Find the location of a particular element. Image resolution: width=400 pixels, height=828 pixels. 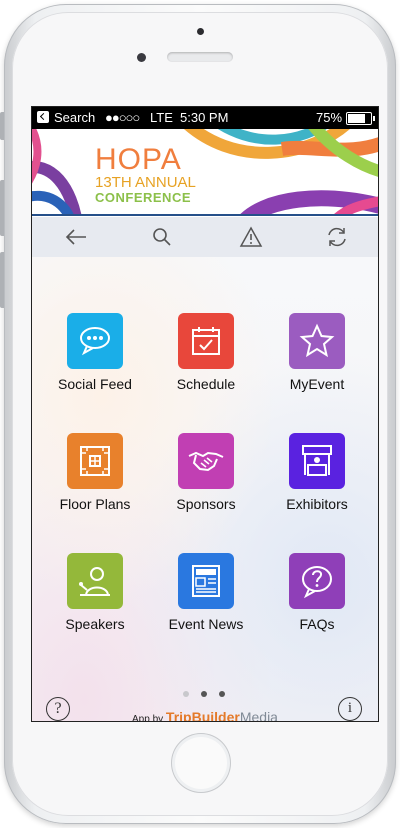

status-bar: Search ●●○○○ LTE 5:30 PM 75% is located at coordinates (205, 118).